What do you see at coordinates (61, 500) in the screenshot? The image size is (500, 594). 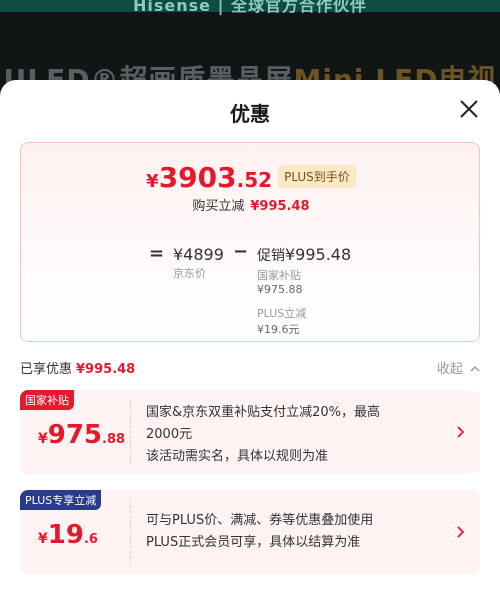 I see `coupon-tag: PLUS专享立减` at bounding box center [61, 500].